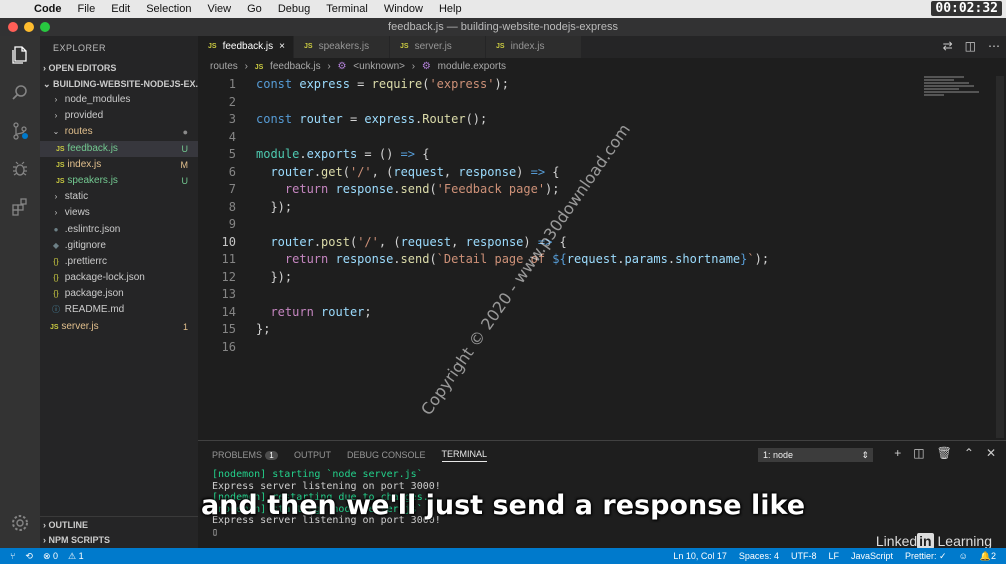 The width and height of the screenshot is (1006, 564). I want to click on menu-selection: Selection, so click(168, 9).